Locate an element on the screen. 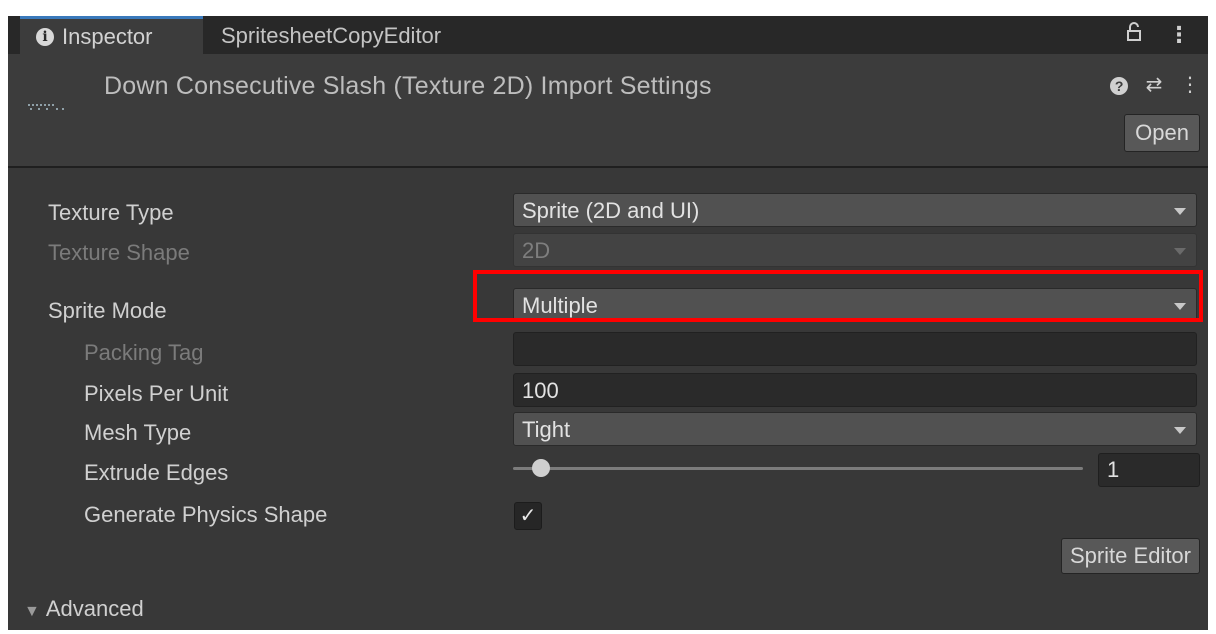 The height and width of the screenshot is (634, 1216). sprite-editor-button: Sprite Editor is located at coordinates (1130, 556).